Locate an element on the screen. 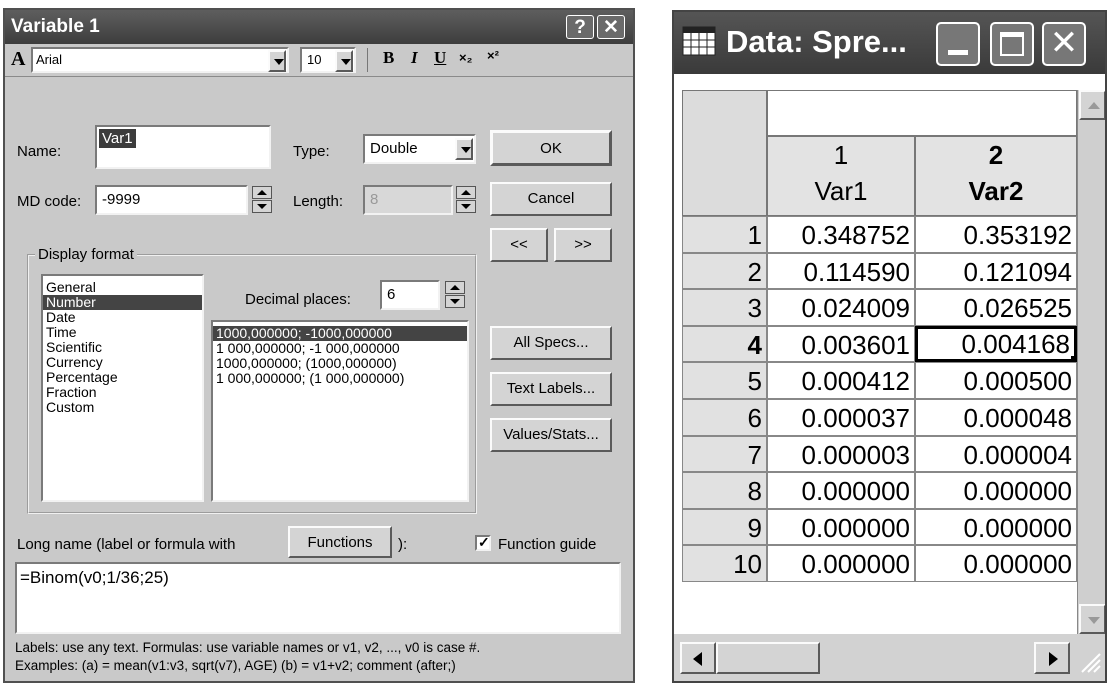 The width and height of the screenshot is (1107, 686). superscript-button: ×² is located at coordinates (493, 55).